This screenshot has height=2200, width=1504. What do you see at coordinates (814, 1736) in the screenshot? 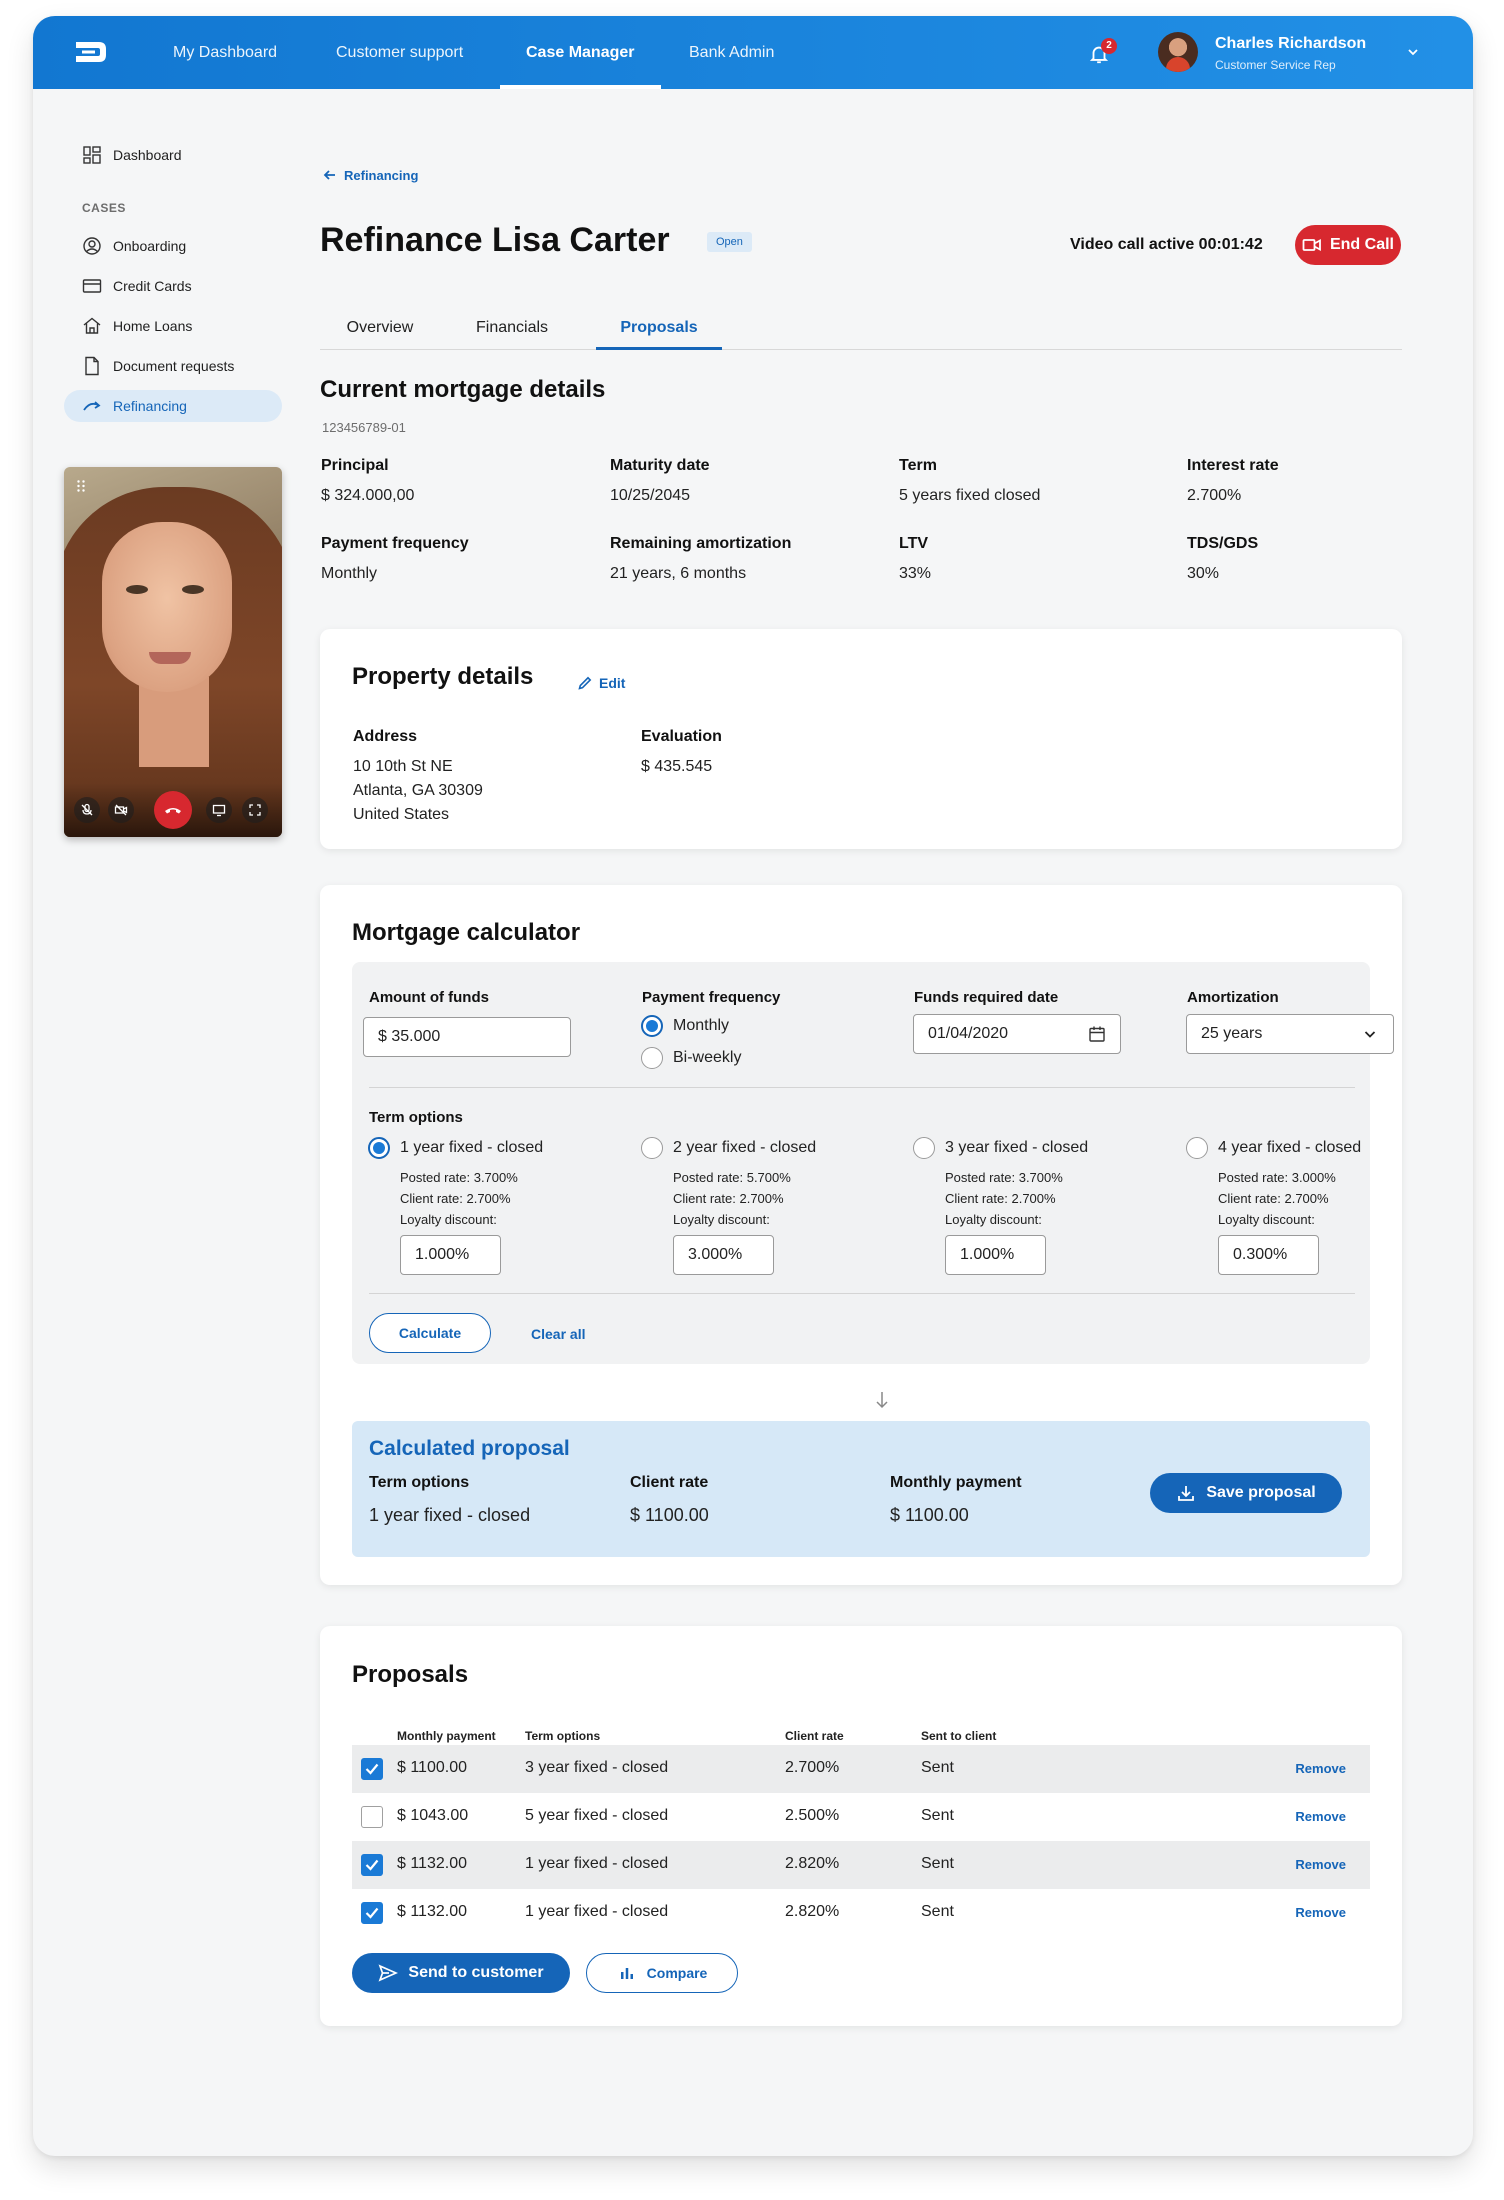
I see `column-client-rate: Client rate` at bounding box center [814, 1736].